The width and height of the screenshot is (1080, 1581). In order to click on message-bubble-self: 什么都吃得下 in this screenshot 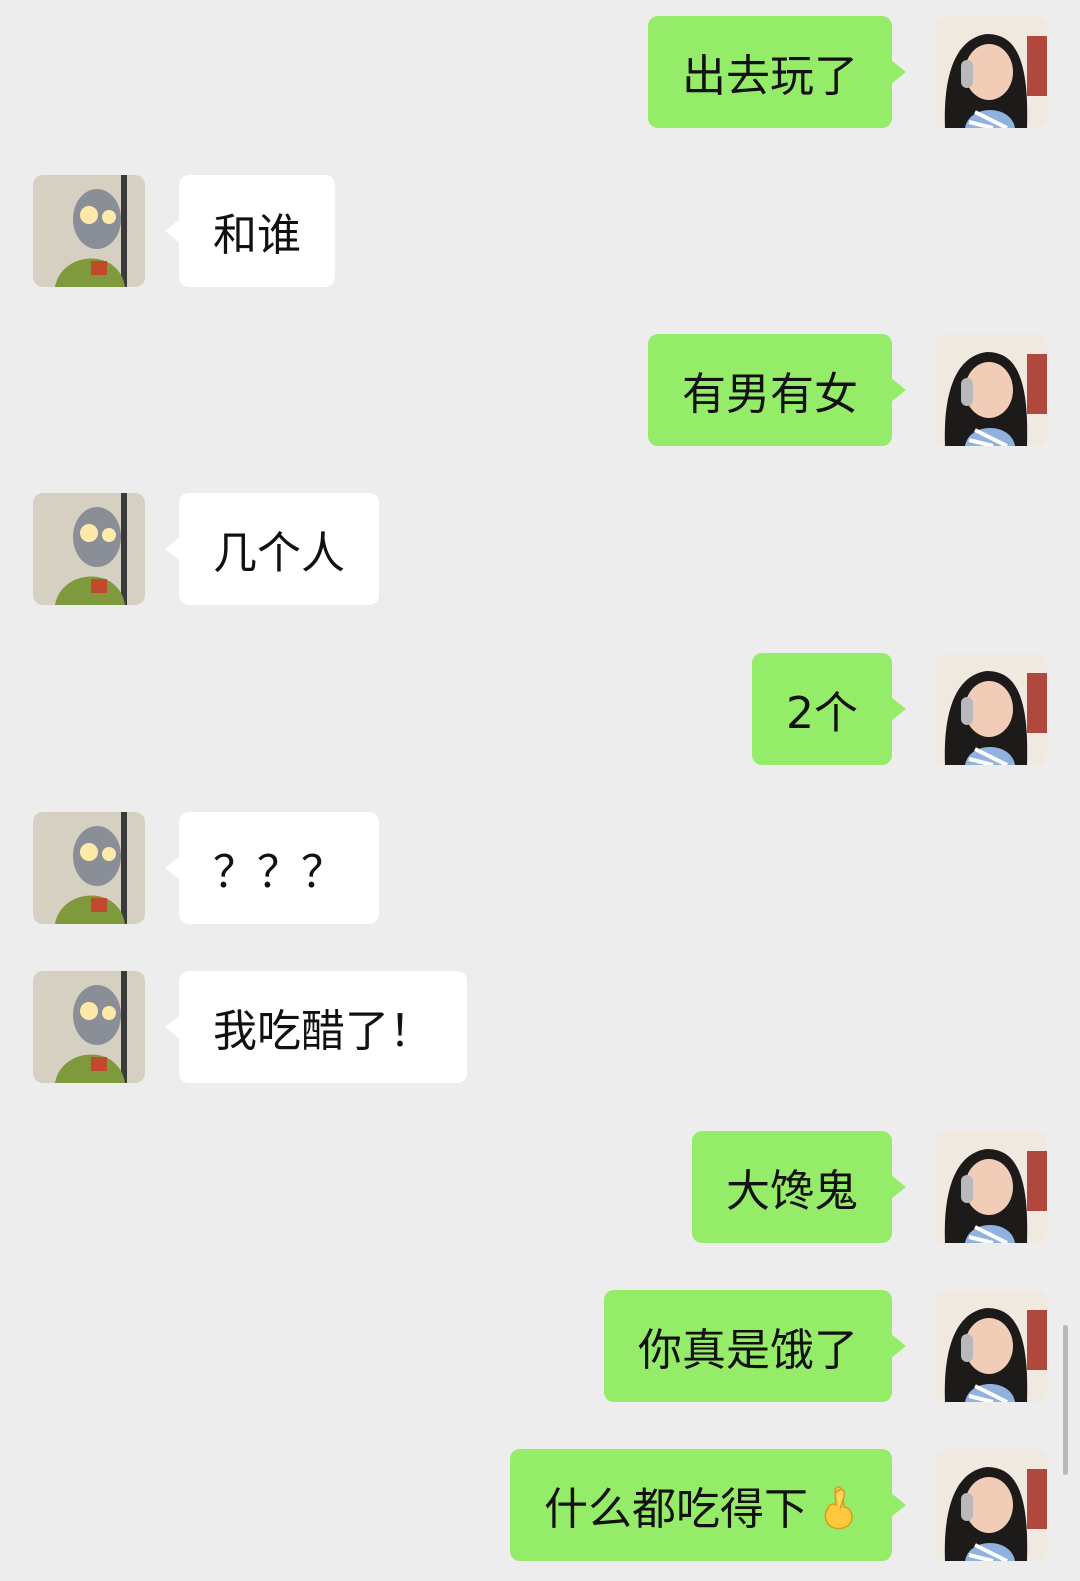, I will do `click(708, 1505)`.